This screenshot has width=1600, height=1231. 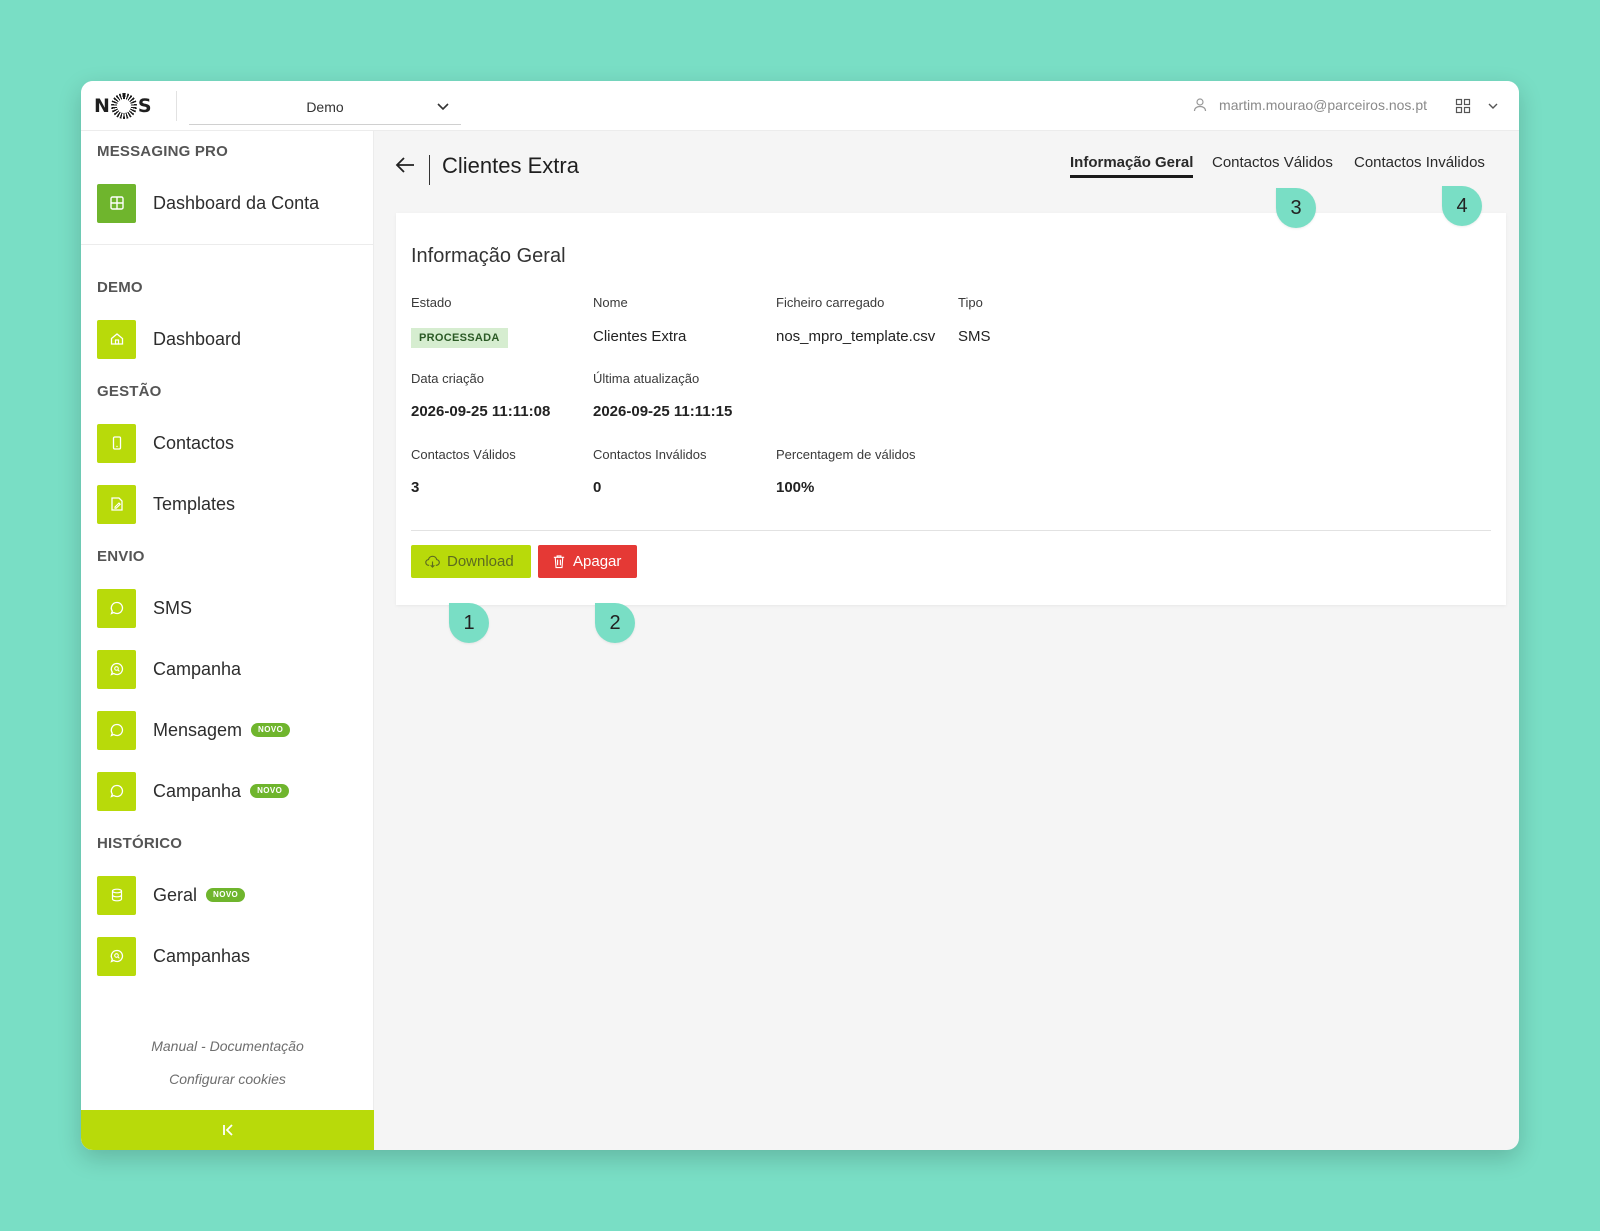 I want to click on callout-marker: 4, so click(x=1462, y=206).